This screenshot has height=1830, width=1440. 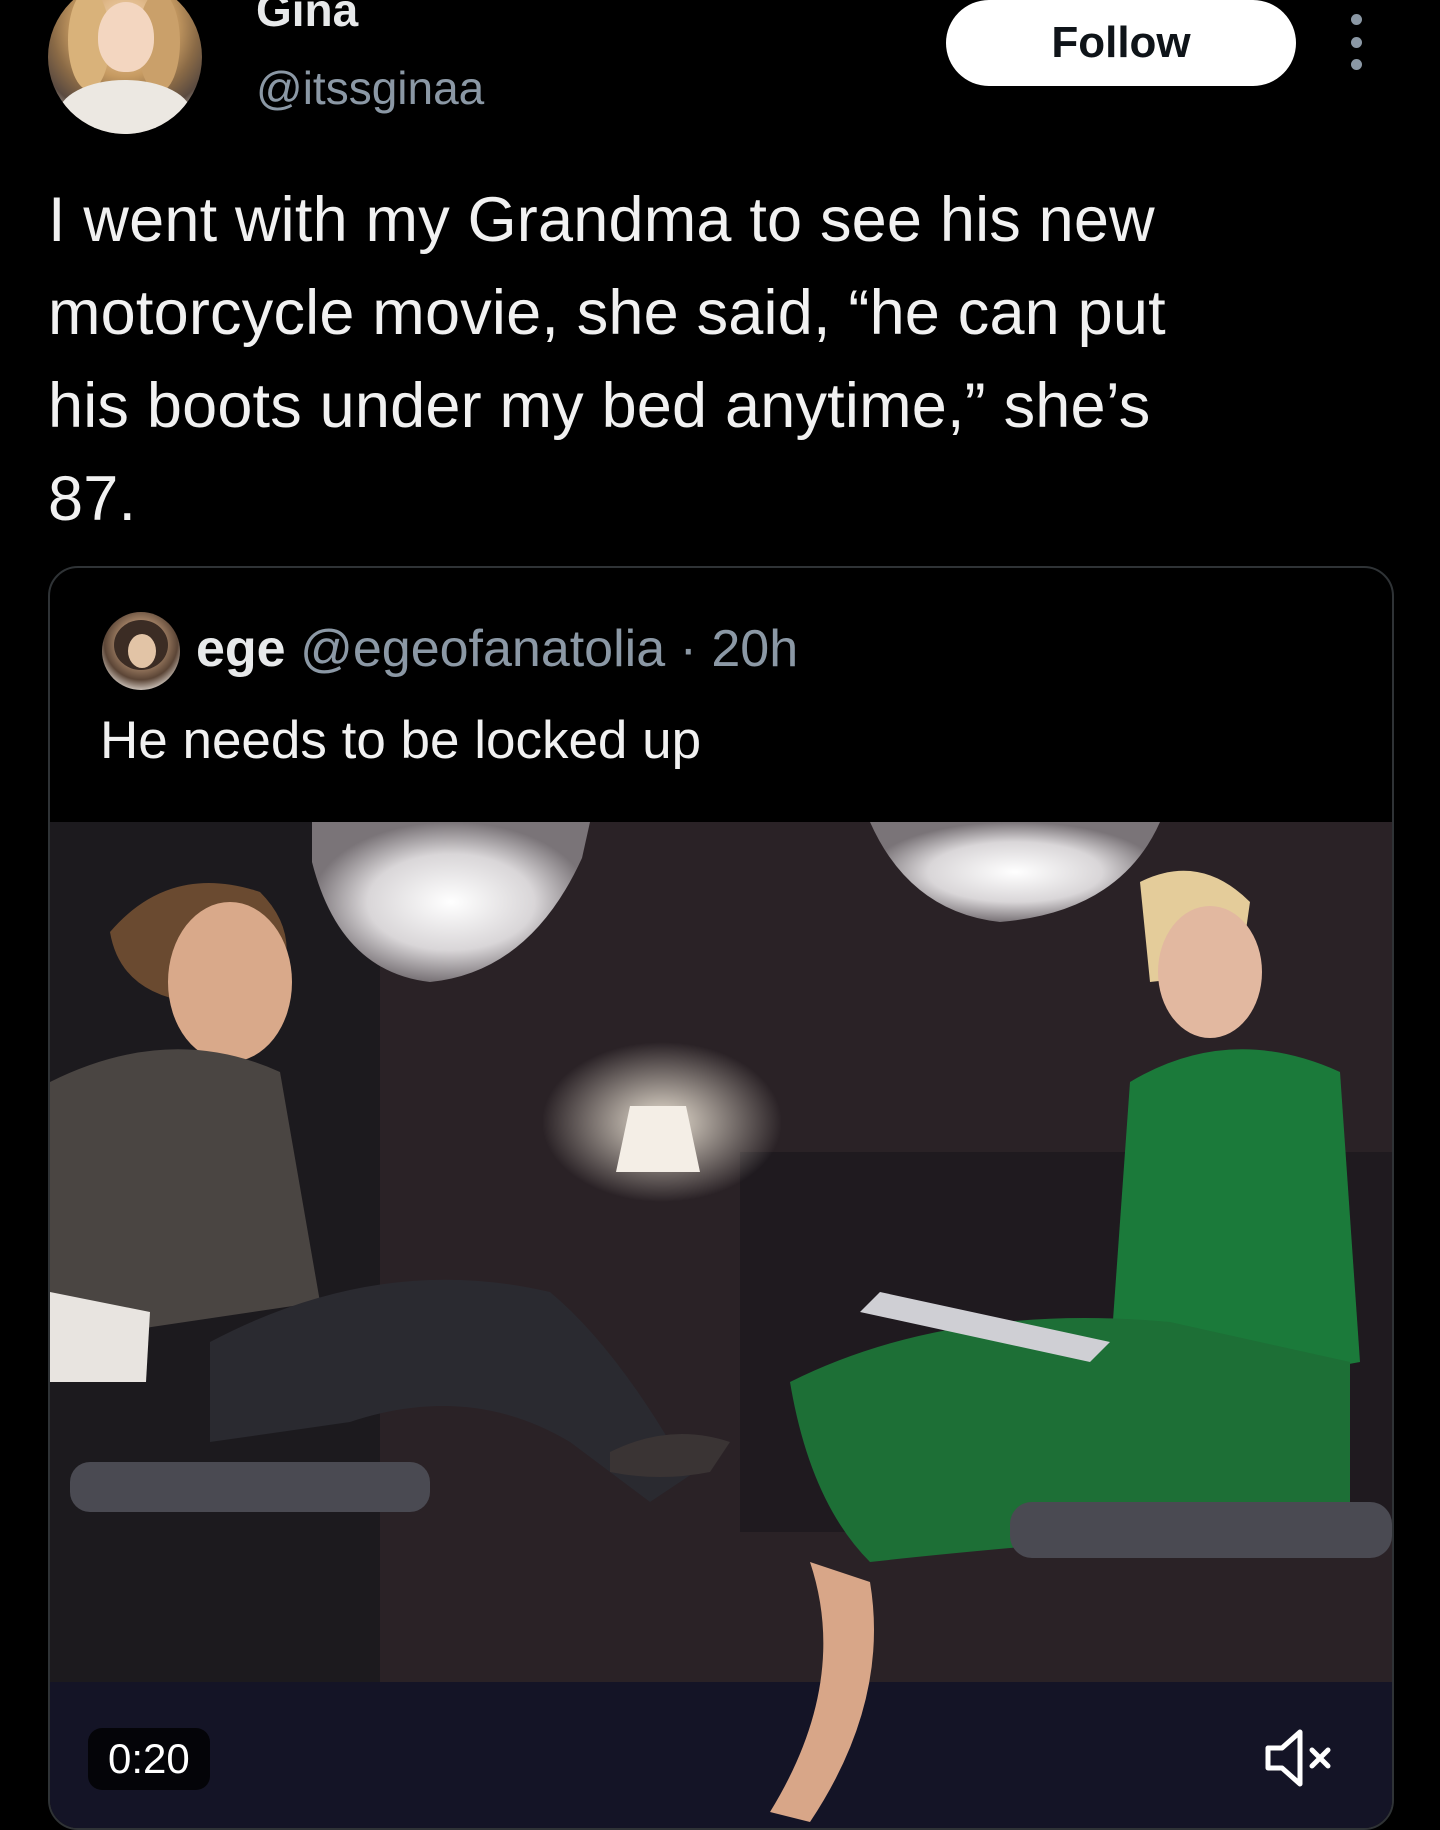 I want to click on mute-x, so click(x=1320, y=1758).